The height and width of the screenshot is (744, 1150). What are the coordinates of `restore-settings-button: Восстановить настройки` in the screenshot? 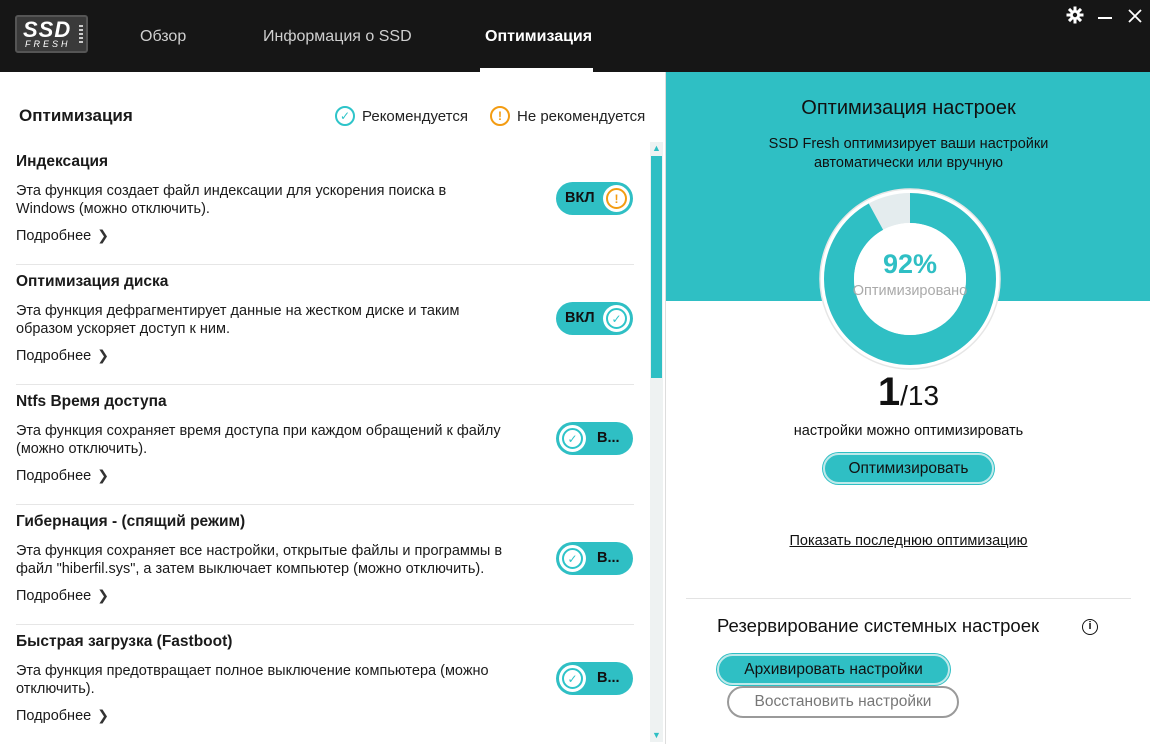 It's located at (843, 702).